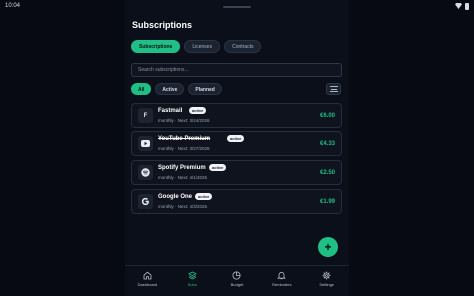 Image resolution: width=474 pixels, height=296 pixels. Describe the element at coordinates (192, 275) in the screenshot. I see `layers-icon` at that location.